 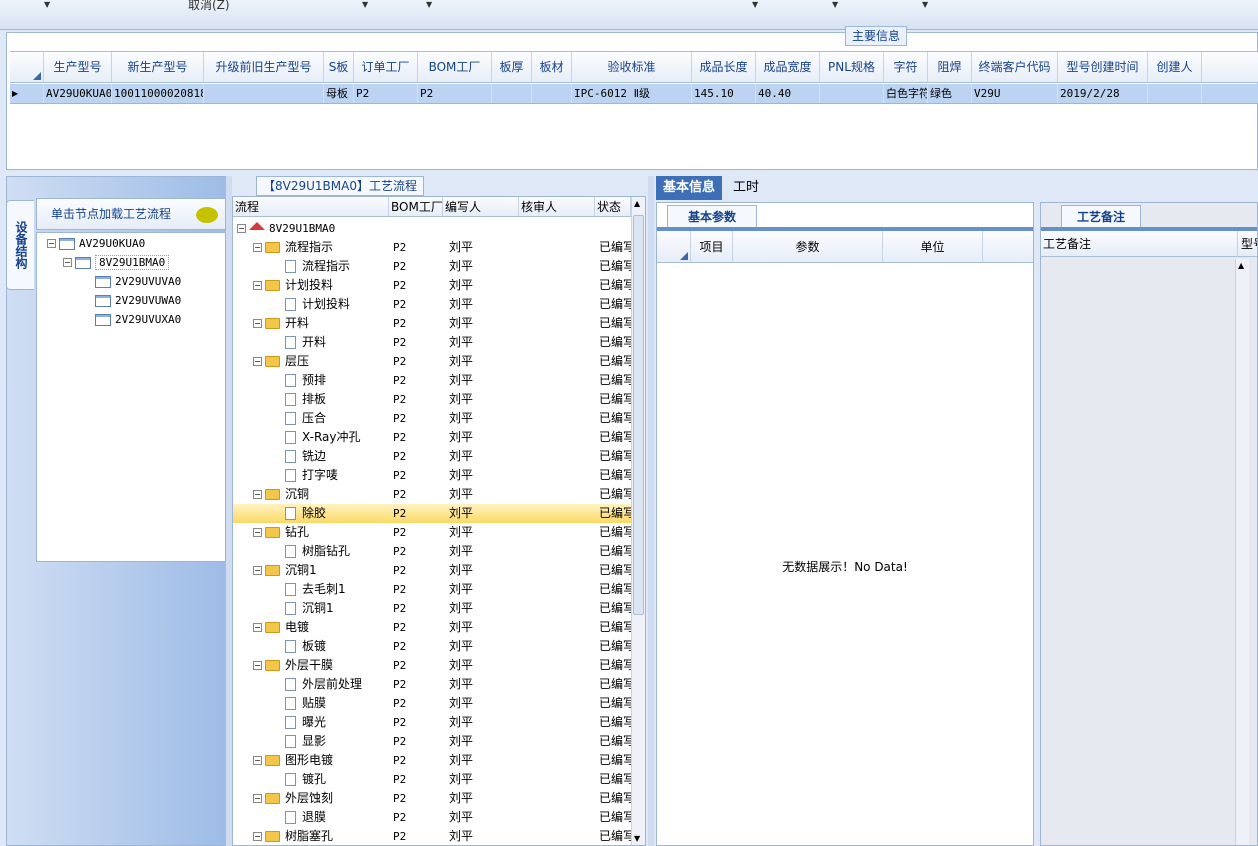 I want to click on col-header: 升级前旧生产型号, so click(x=264, y=67).